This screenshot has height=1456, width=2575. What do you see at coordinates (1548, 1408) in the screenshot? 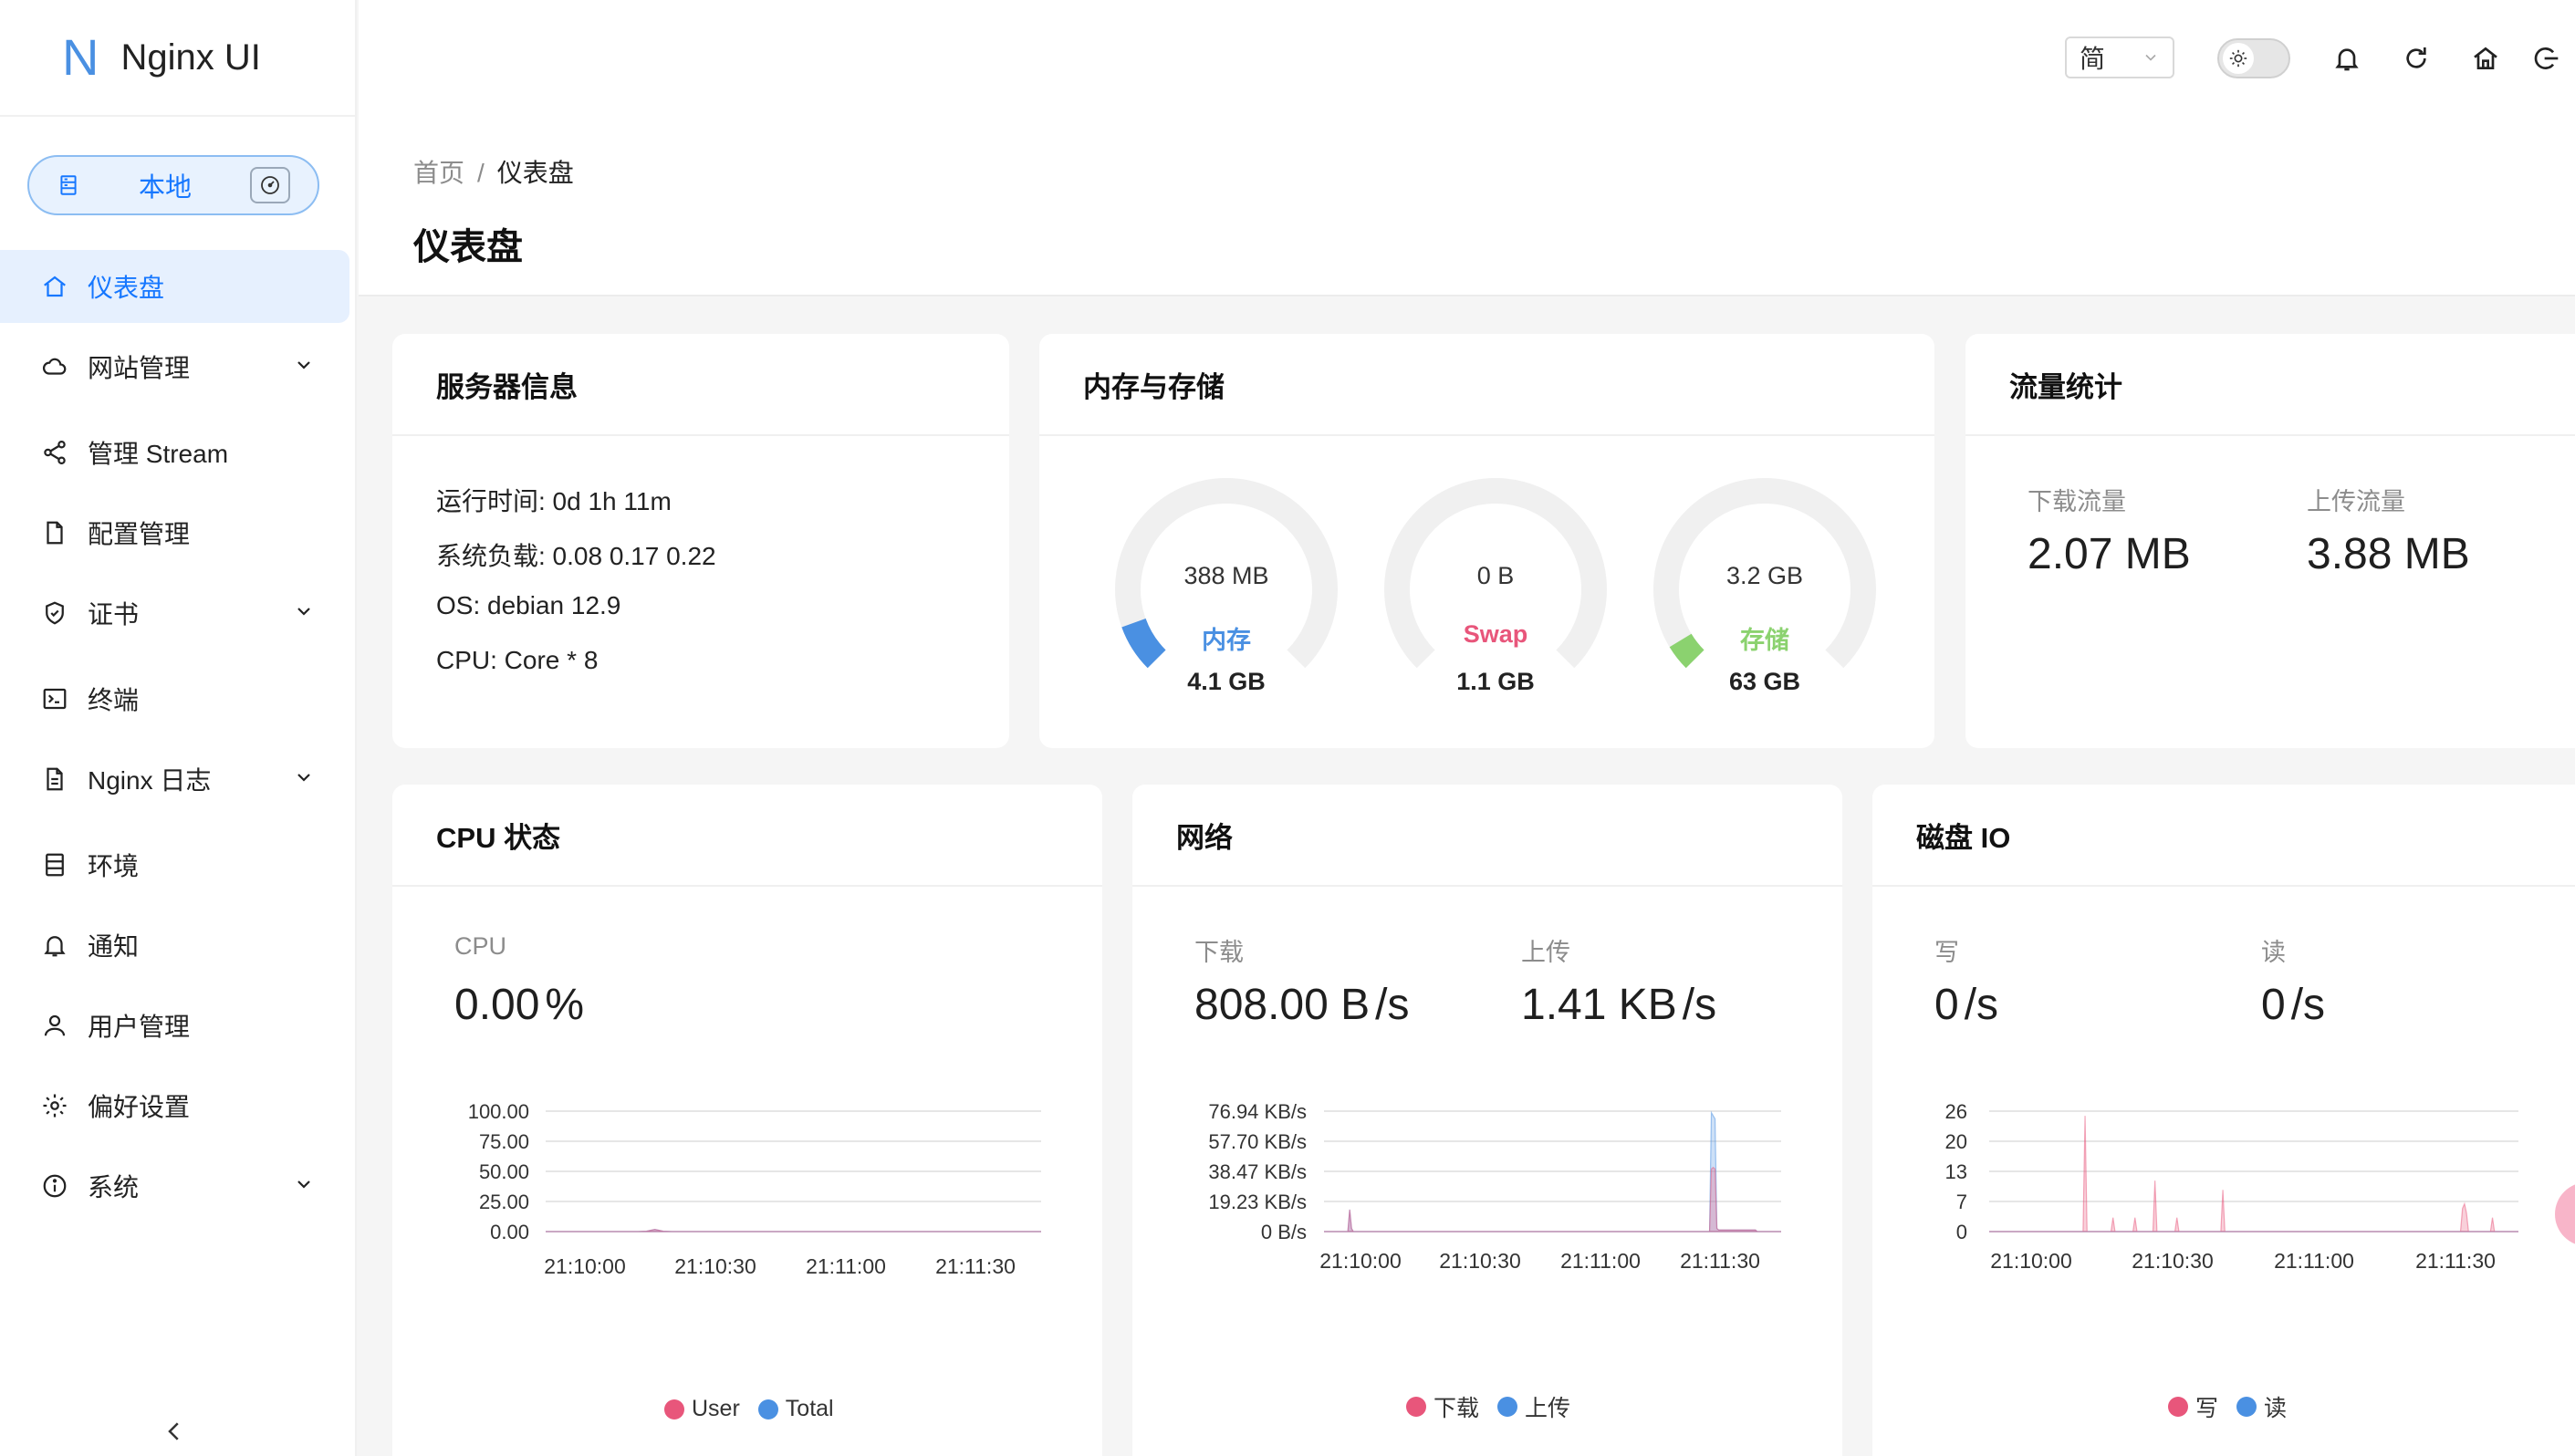
I see `legend-label: 上传` at bounding box center [1548, 1408].